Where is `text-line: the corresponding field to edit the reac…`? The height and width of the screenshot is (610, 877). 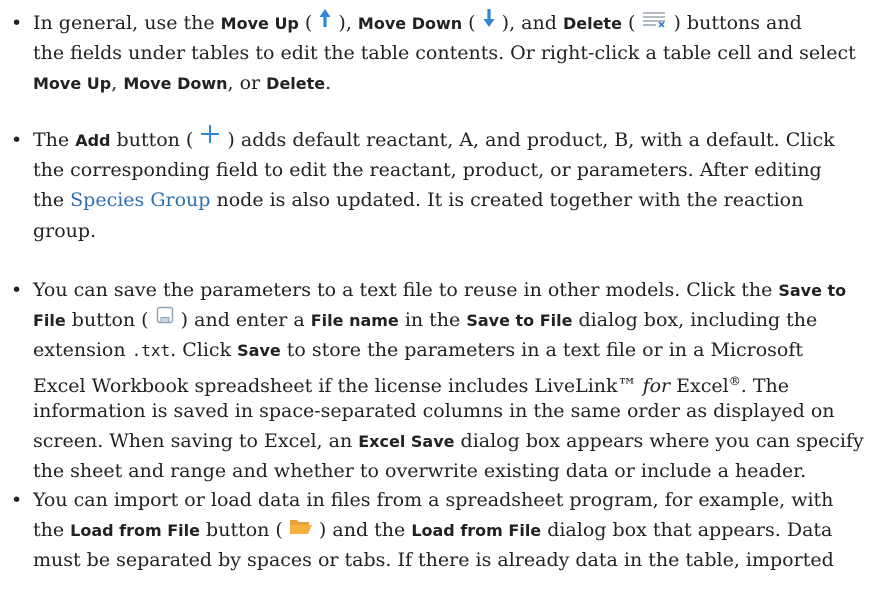
text-line: the corresponding field to edit the reac… is located at coordinates (427, 170).